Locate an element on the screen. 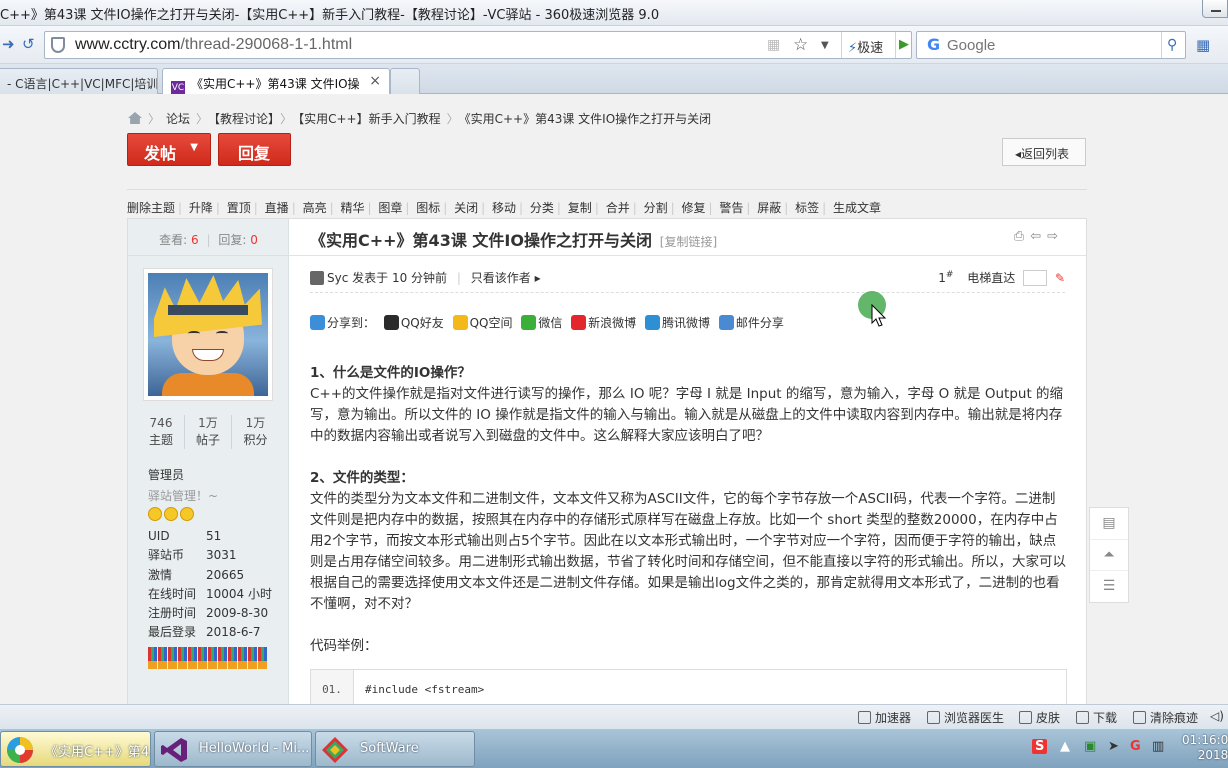  tray-send-icon: ➤ is located at coordinates (1113, 746).